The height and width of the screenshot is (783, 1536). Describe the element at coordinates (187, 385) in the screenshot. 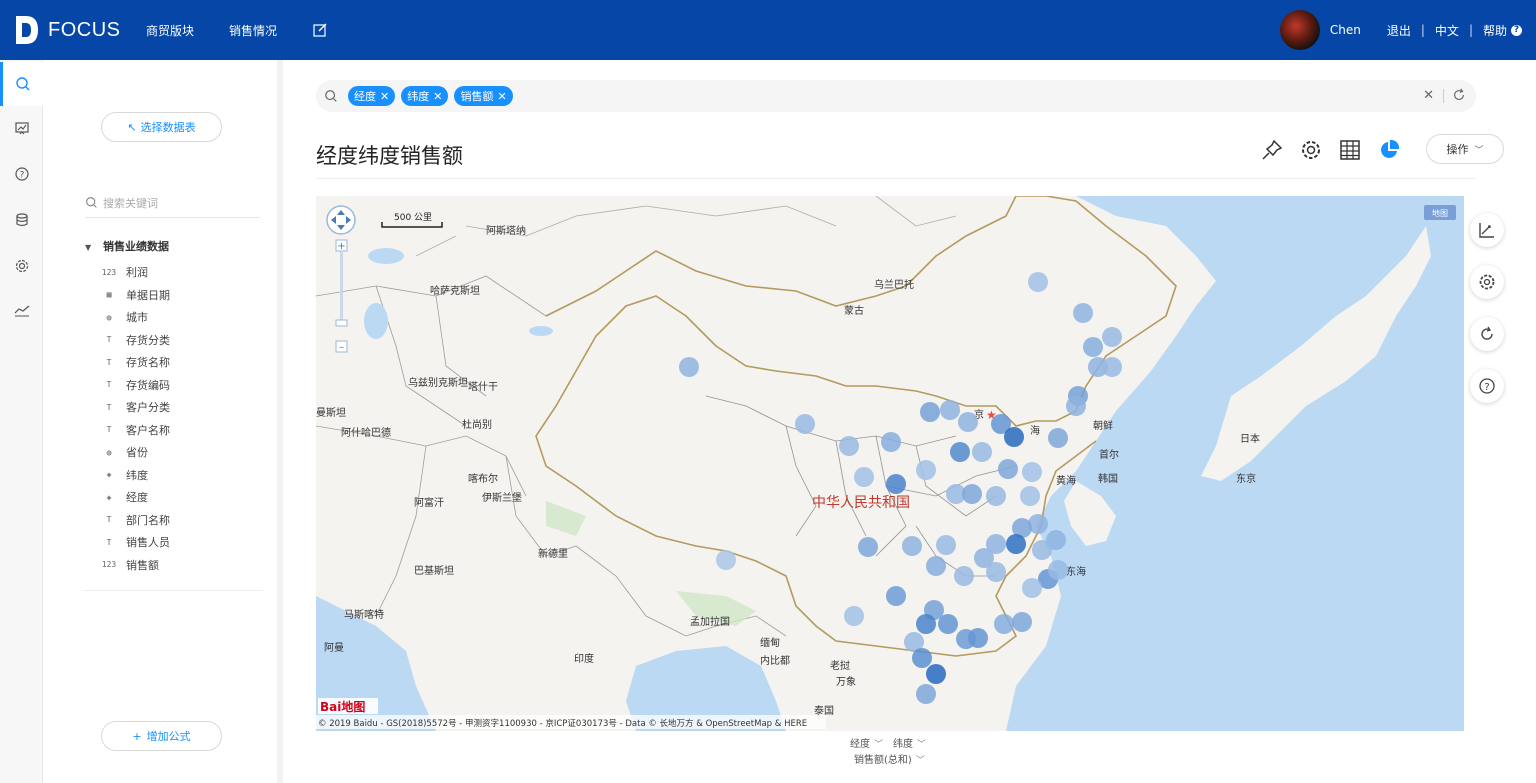

I see `field-item: T 存货编码` at that location.